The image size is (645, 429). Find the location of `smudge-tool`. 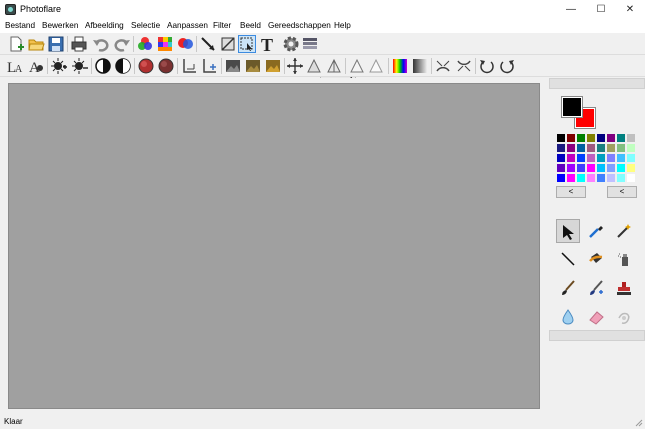

smudge-tool is located at coordinates (624, 317).